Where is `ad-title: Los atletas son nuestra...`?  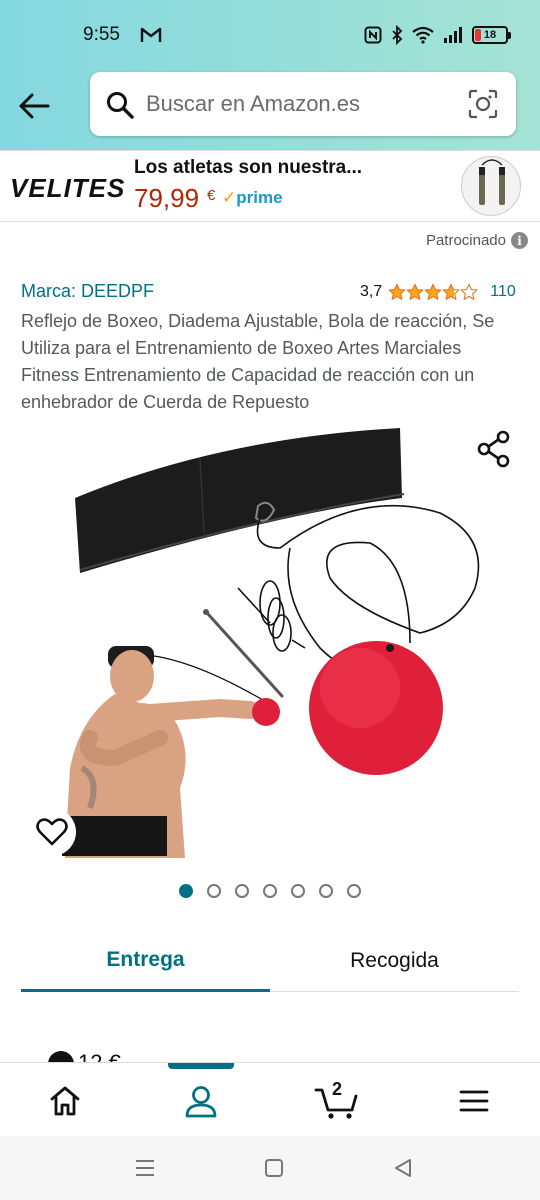
ad-title: Los atletas son nuestra... is located at coordinates (248, 168).